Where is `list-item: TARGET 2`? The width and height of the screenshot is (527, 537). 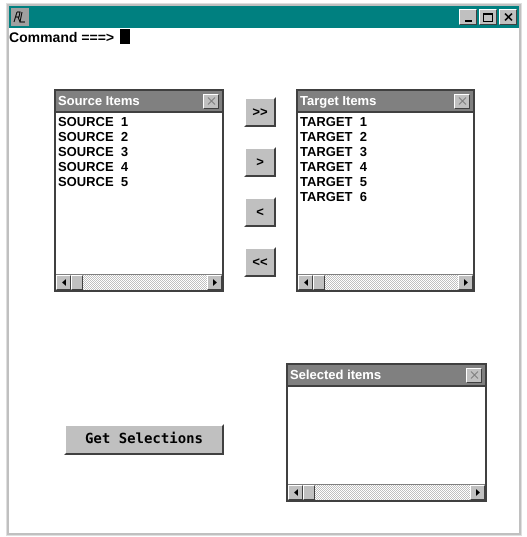
list-item: TARGET 2 is located at coordinates (386, 136).